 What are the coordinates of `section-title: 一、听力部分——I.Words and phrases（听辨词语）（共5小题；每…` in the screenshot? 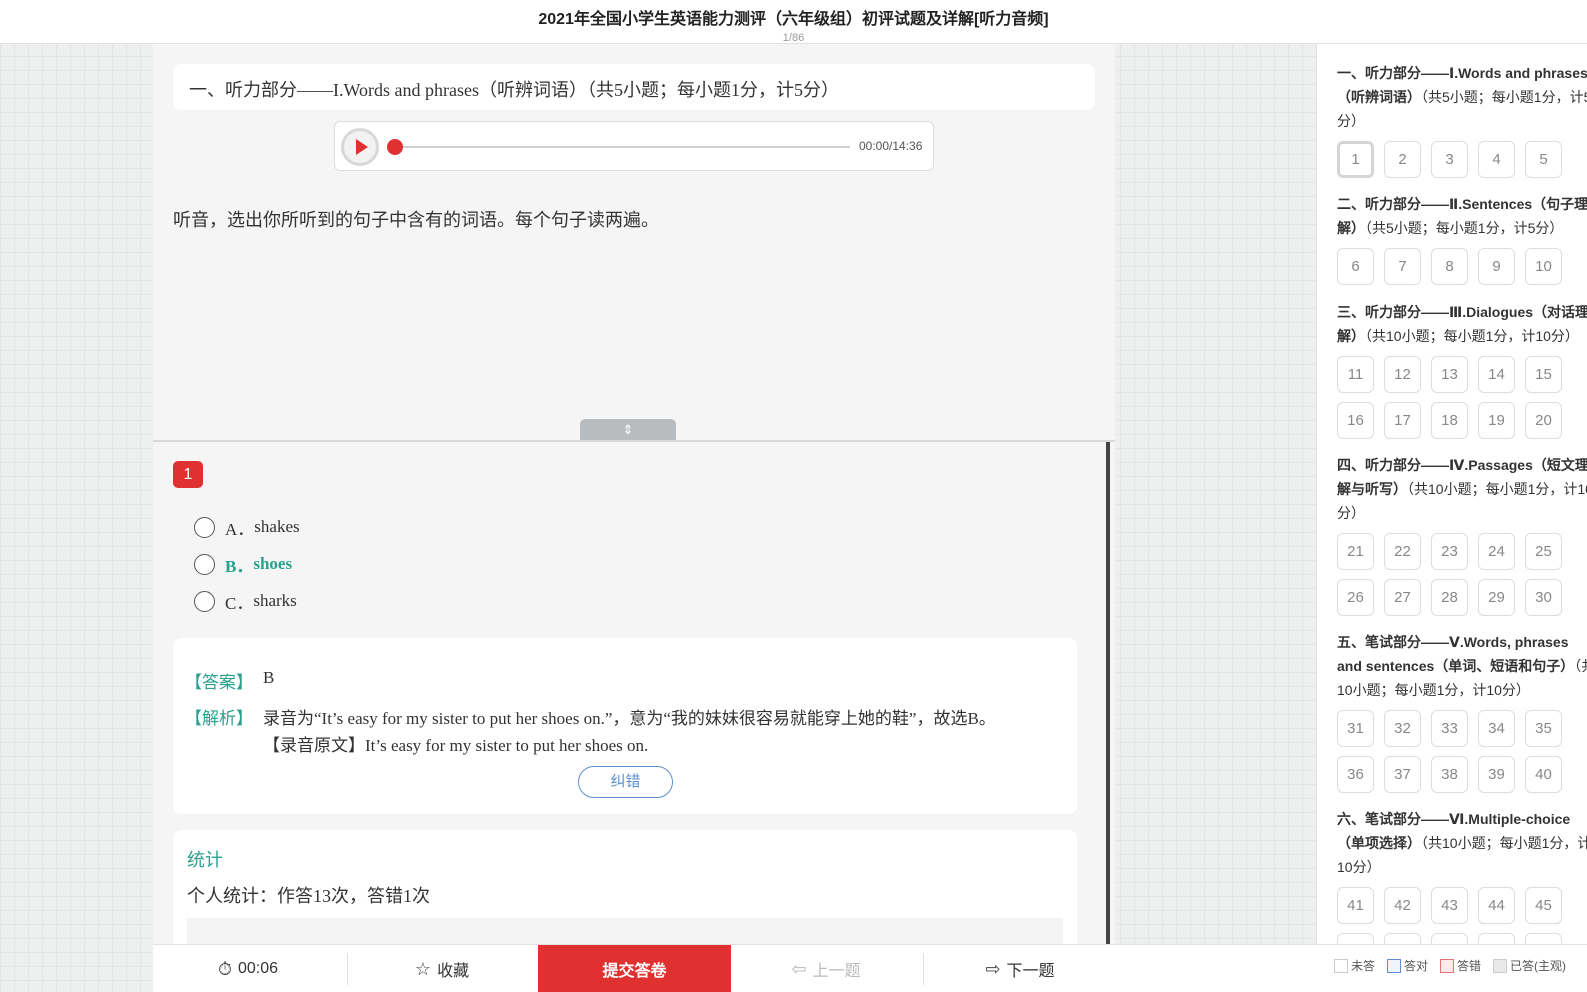 It's located at (634, 87).